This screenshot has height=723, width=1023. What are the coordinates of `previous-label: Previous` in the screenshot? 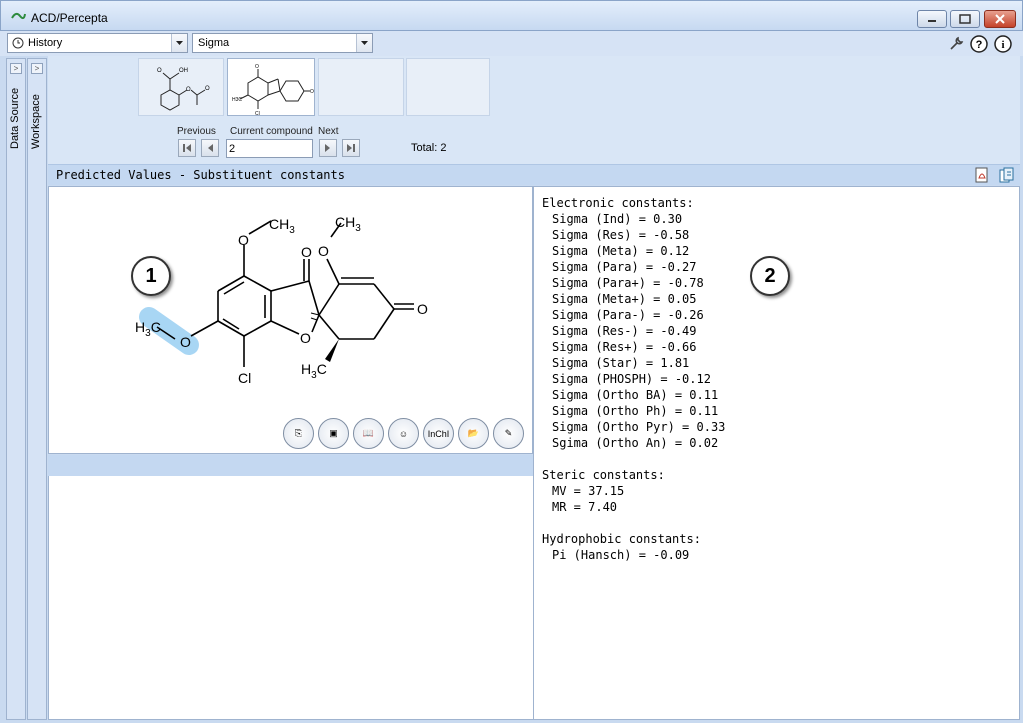 It's located at (196, 131).